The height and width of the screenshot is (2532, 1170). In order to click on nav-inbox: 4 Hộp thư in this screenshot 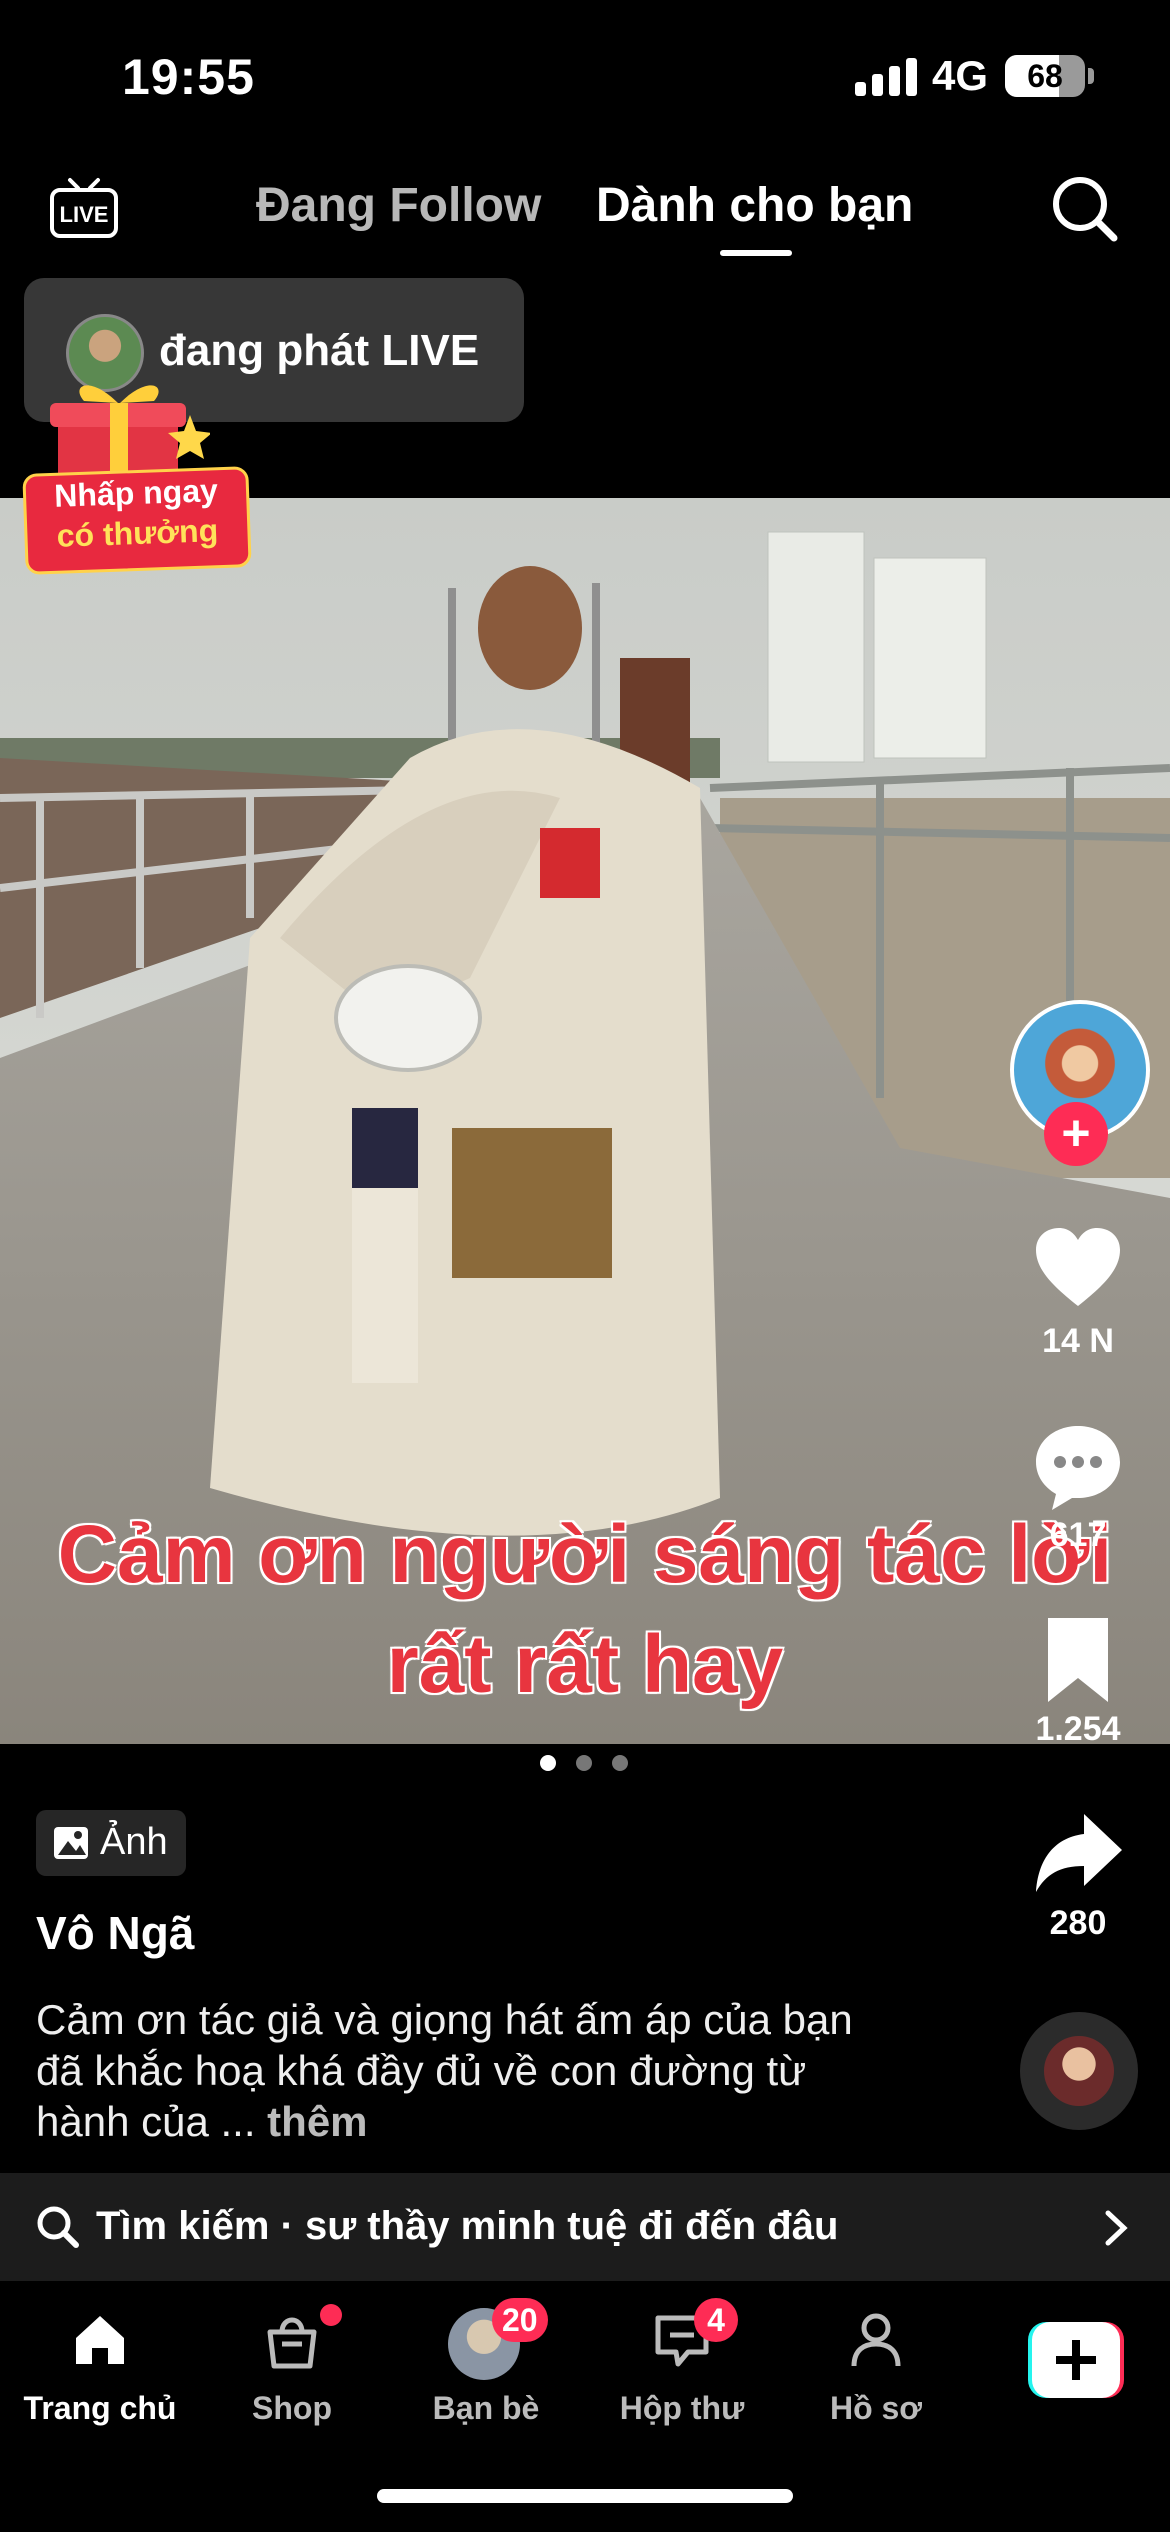, I will do `click(682, 2357)`.